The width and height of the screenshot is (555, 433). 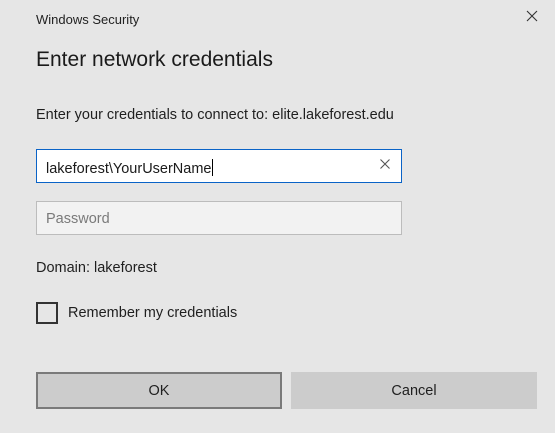 What do you see at coordinates (219, 218) in the screenshot?
I see `password-field: Password` at bounding box center [219, 218].